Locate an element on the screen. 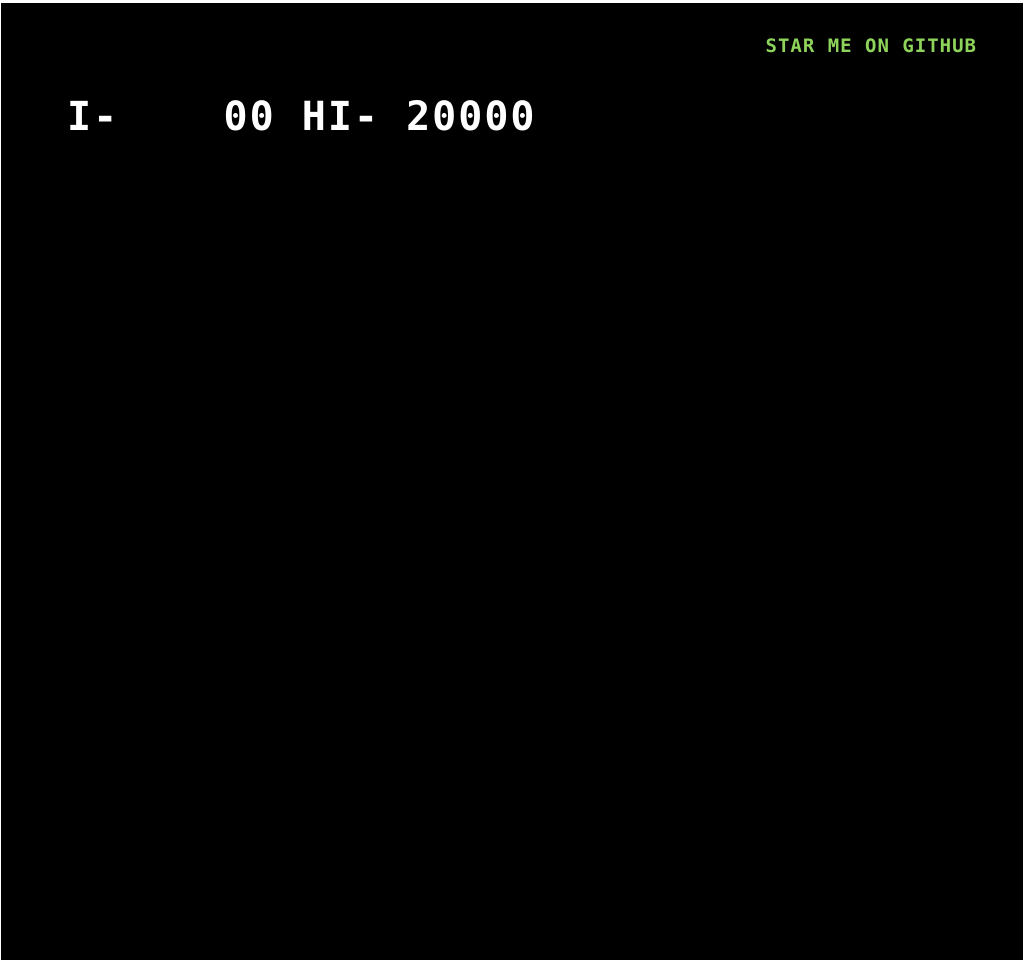  star-on-github-link: STAR ME ON GITHUB is located at coordinates (871, 46).